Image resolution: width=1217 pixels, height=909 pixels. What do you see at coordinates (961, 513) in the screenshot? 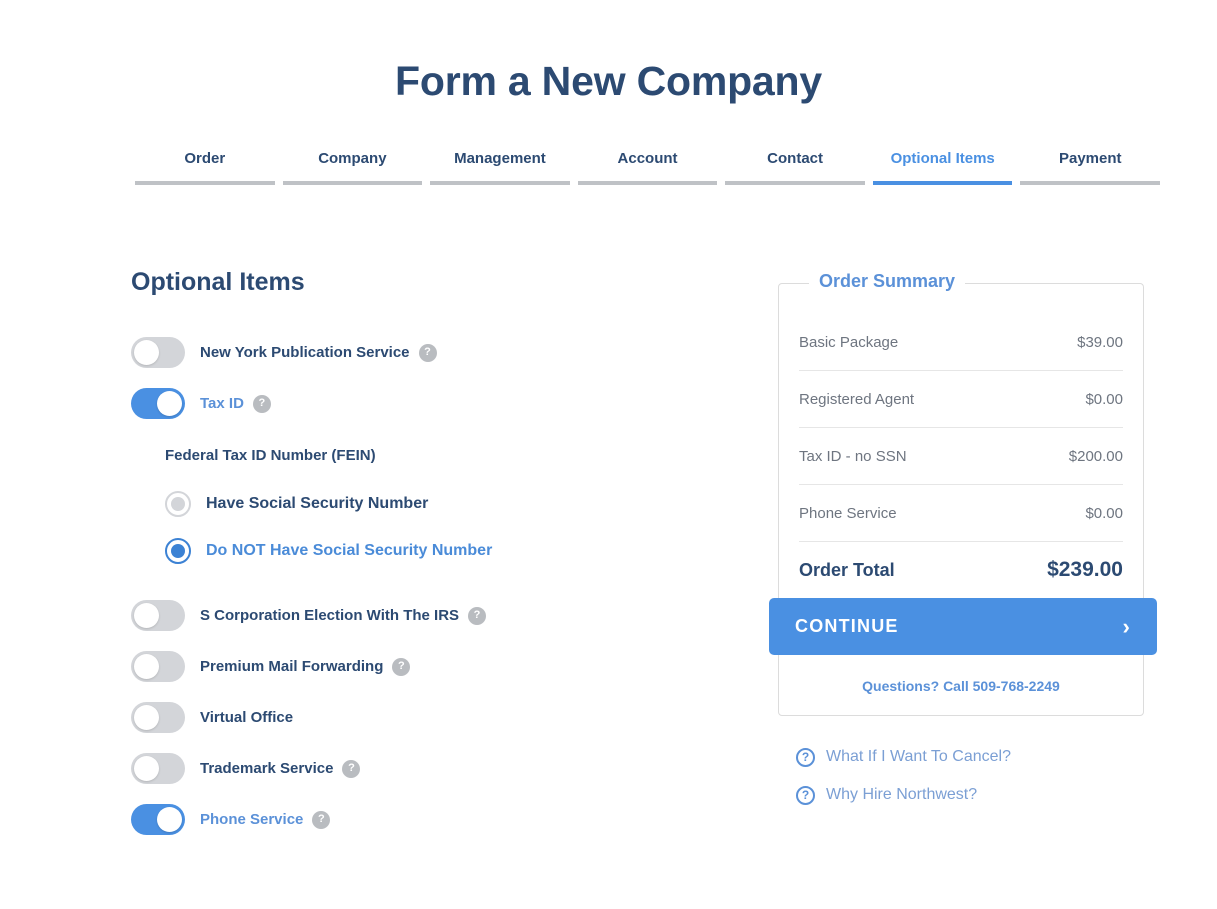
I see `summary-line-item: Phone Service $0.00` at bounding box center [961, 513].